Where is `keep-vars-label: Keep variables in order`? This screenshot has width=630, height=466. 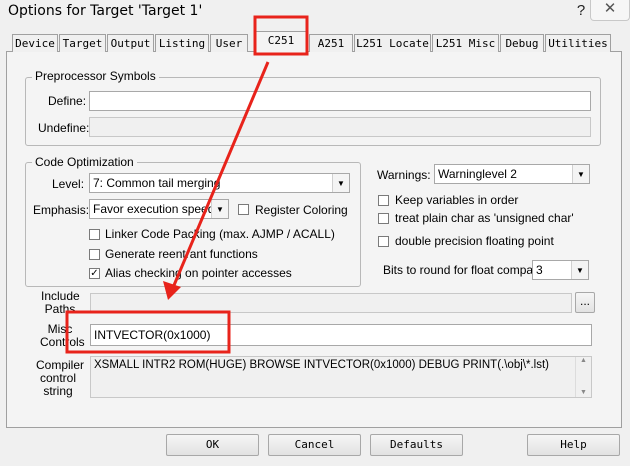 keep-vars-label: Keep variables in order is located at coordinates (457, 200).